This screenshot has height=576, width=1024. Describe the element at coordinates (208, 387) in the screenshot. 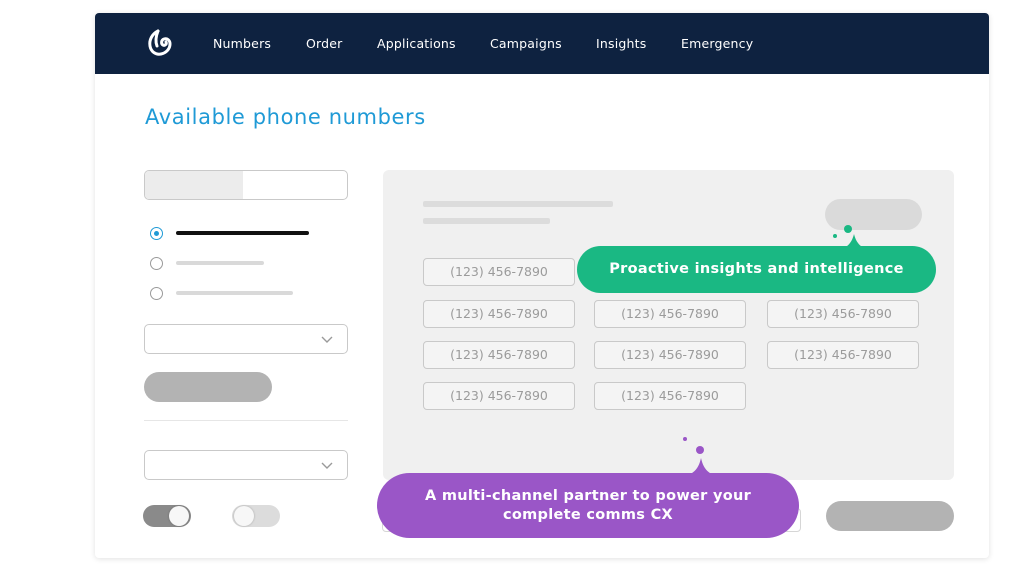

I see `apply-button` at that location.